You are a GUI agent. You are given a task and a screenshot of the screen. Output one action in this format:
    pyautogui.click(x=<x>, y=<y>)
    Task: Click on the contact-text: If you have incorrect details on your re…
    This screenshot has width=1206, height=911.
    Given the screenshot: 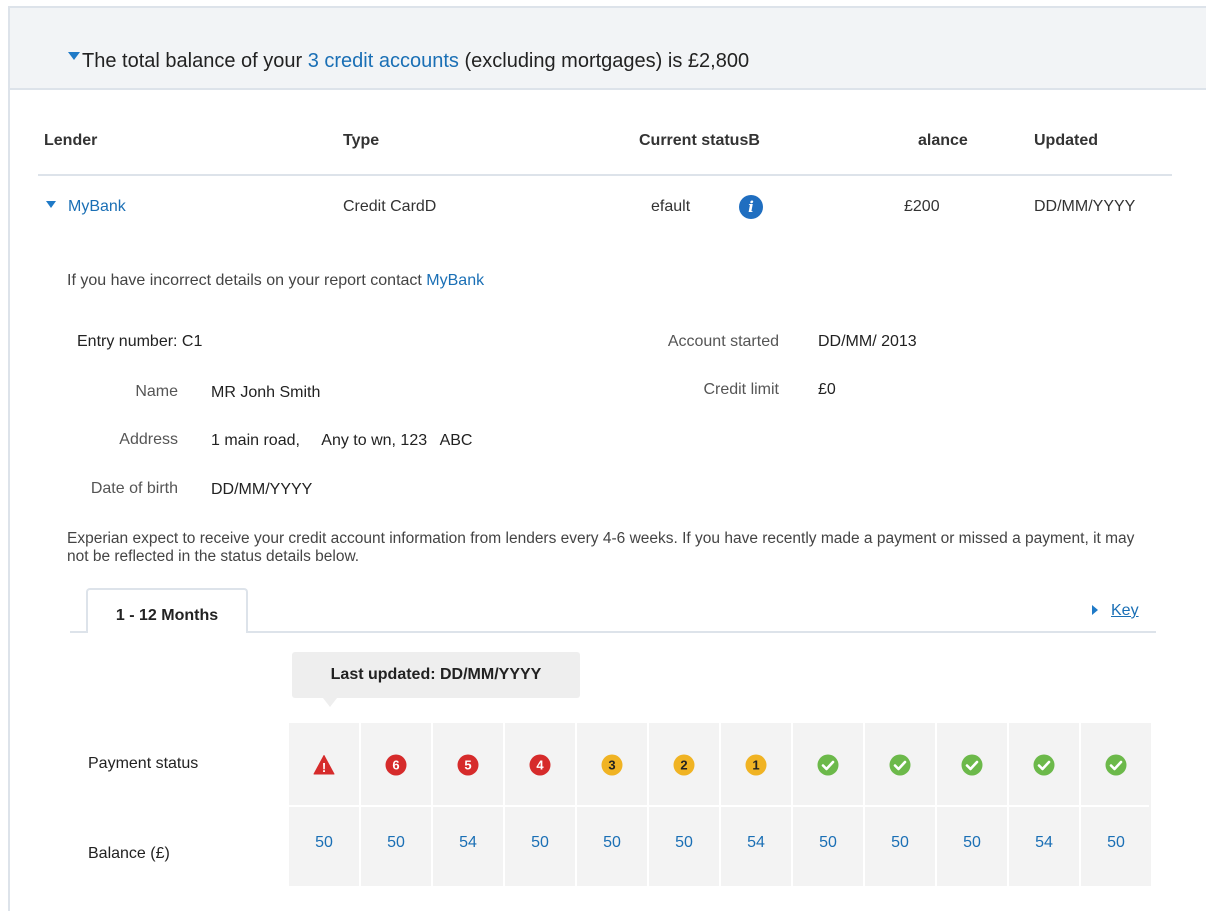 What is the action you would take?
    pyautogui.click(x=247, y=280)
    